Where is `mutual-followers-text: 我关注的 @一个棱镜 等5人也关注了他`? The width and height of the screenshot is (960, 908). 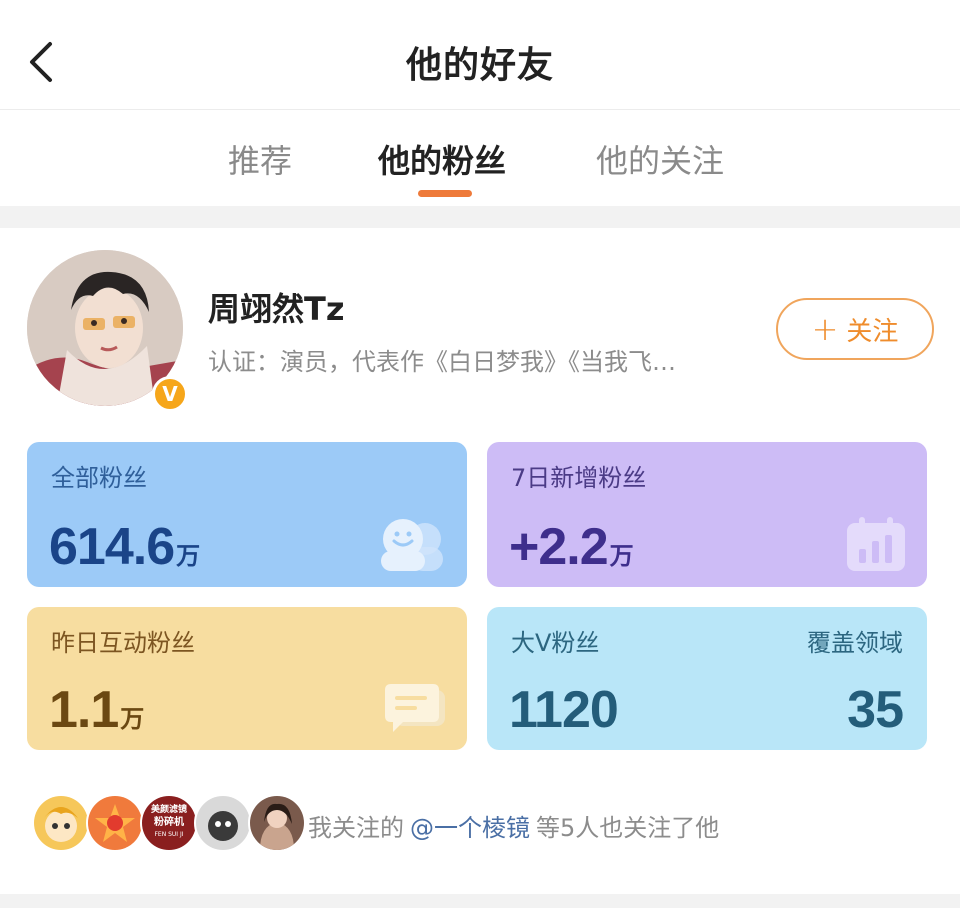
mutual-followers-text: 我关注的 @一个棱镜 等5人也关注了他 is located at coordinates (514, 828).